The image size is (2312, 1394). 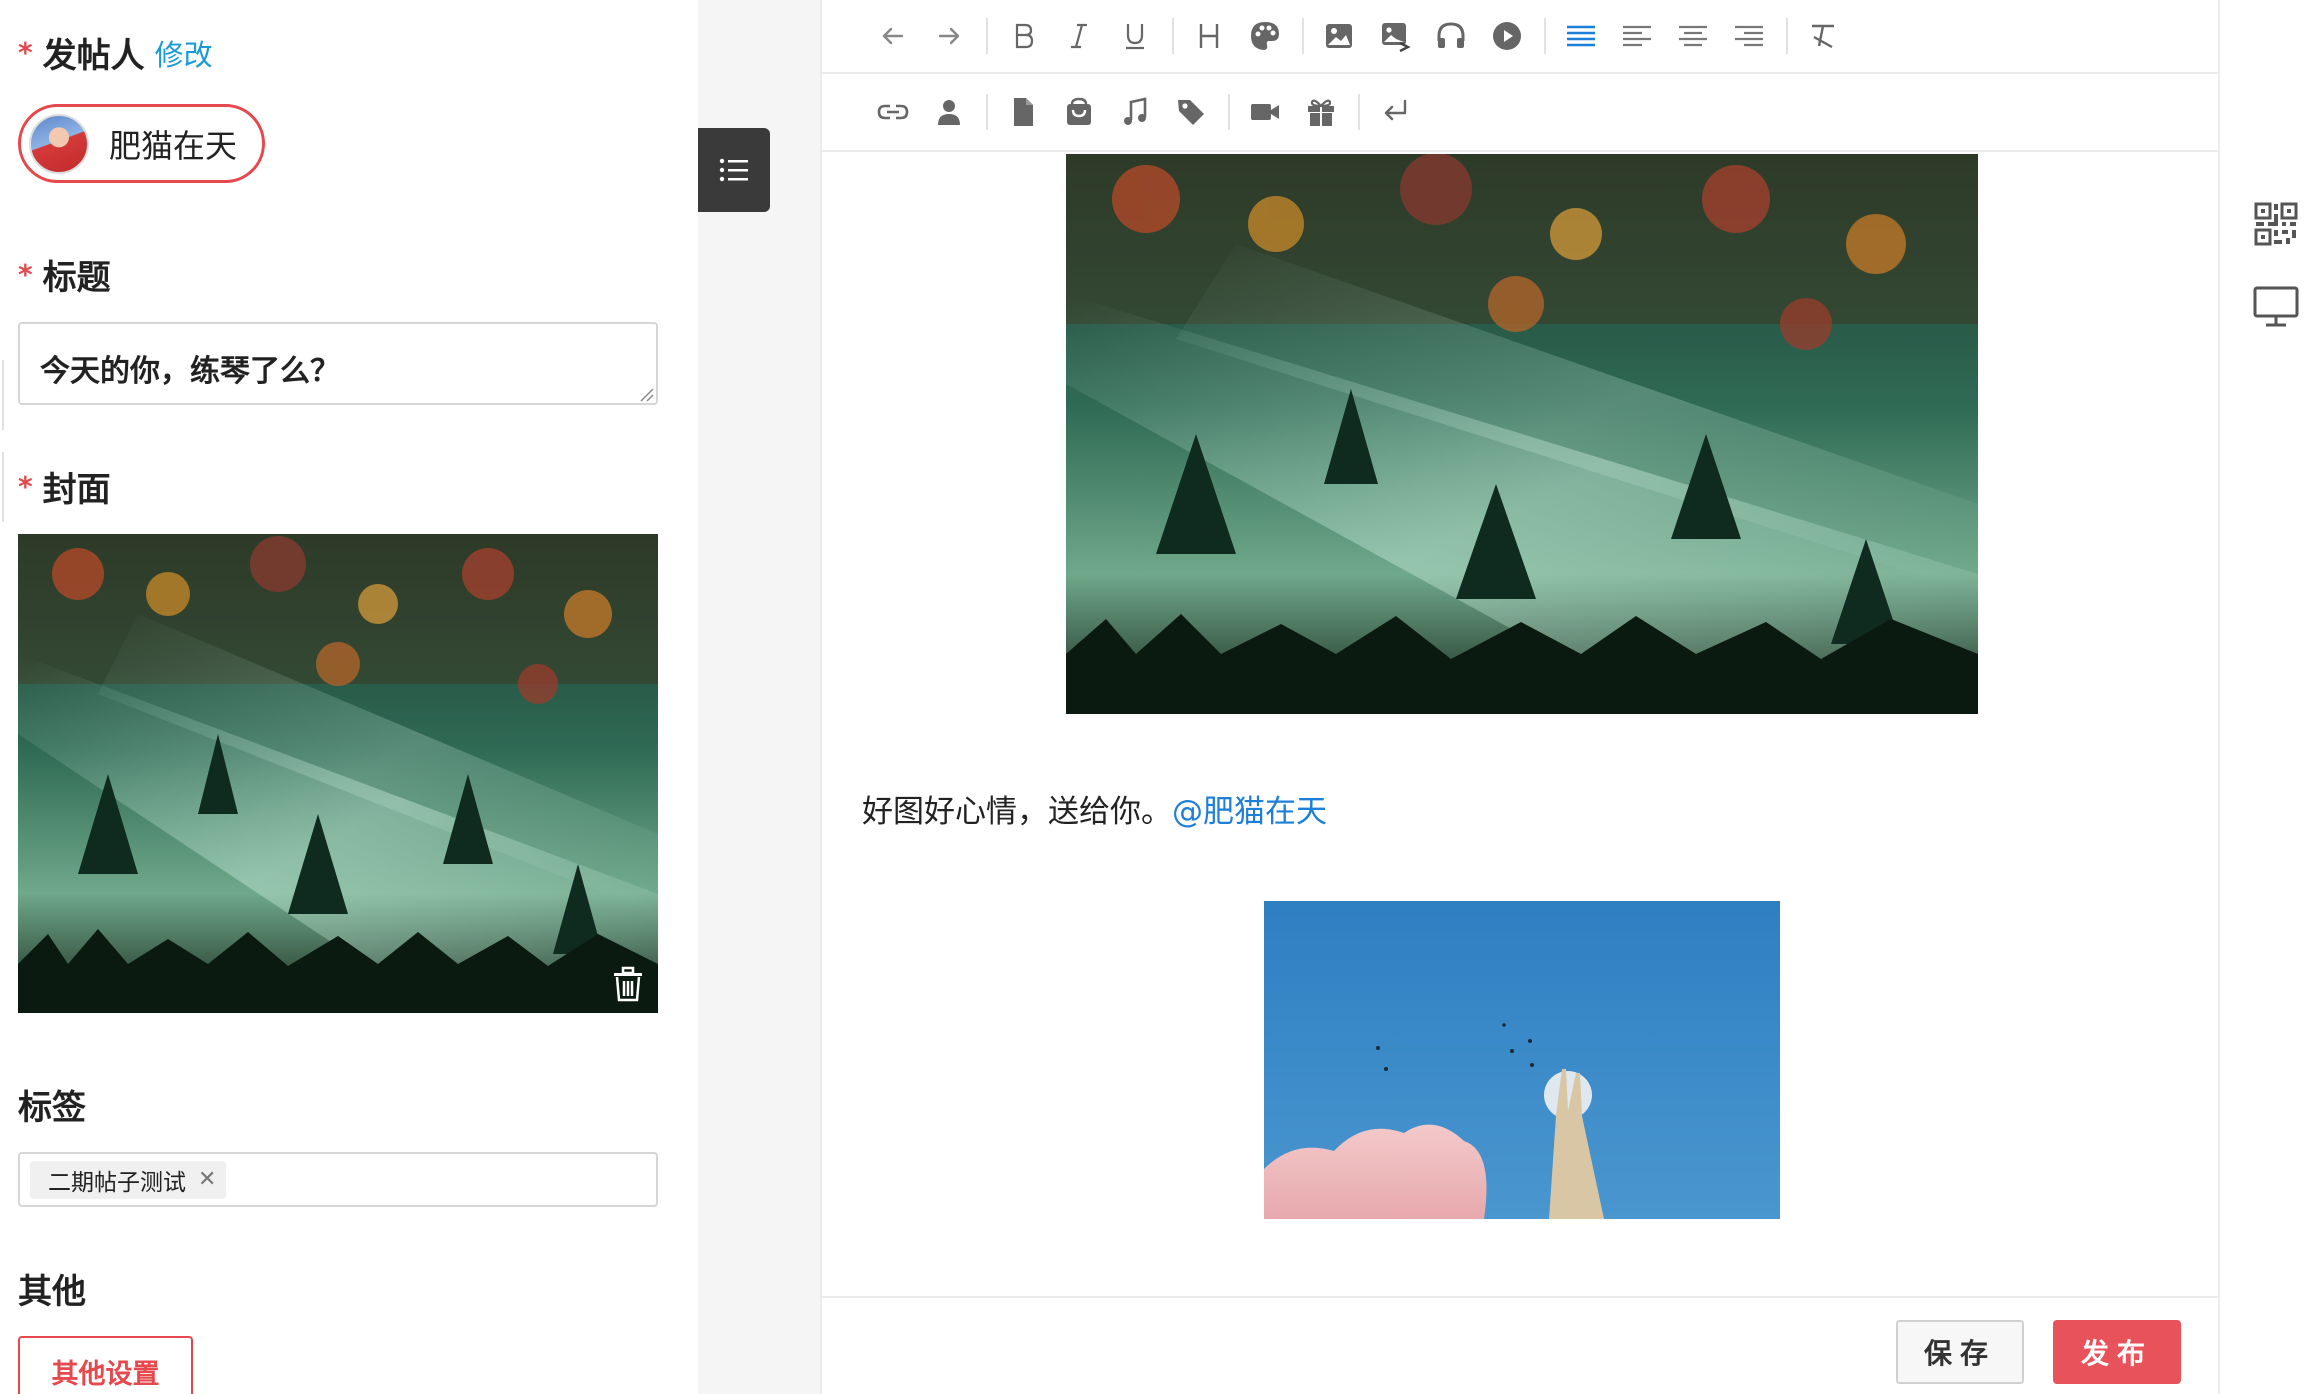 I want to click on remove-tag-icon: ✕, so click(x=207, y=1179).